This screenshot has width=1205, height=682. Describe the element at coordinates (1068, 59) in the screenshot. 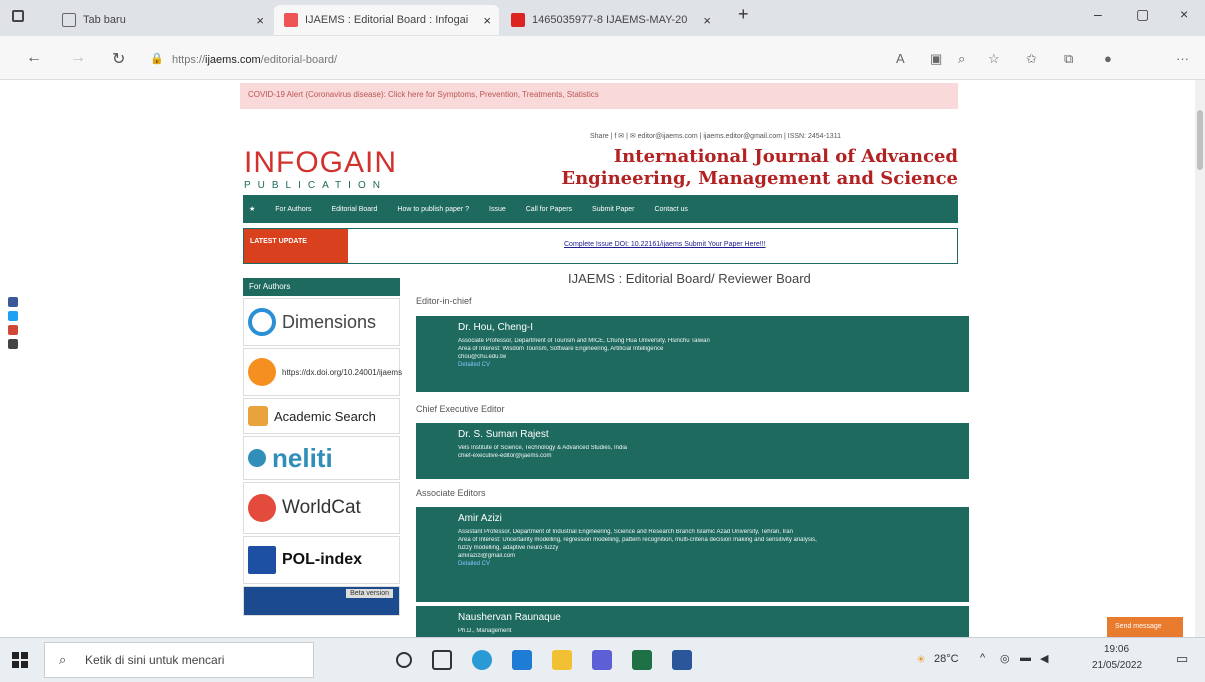

I see `collections-icon: ⧉` at that location.